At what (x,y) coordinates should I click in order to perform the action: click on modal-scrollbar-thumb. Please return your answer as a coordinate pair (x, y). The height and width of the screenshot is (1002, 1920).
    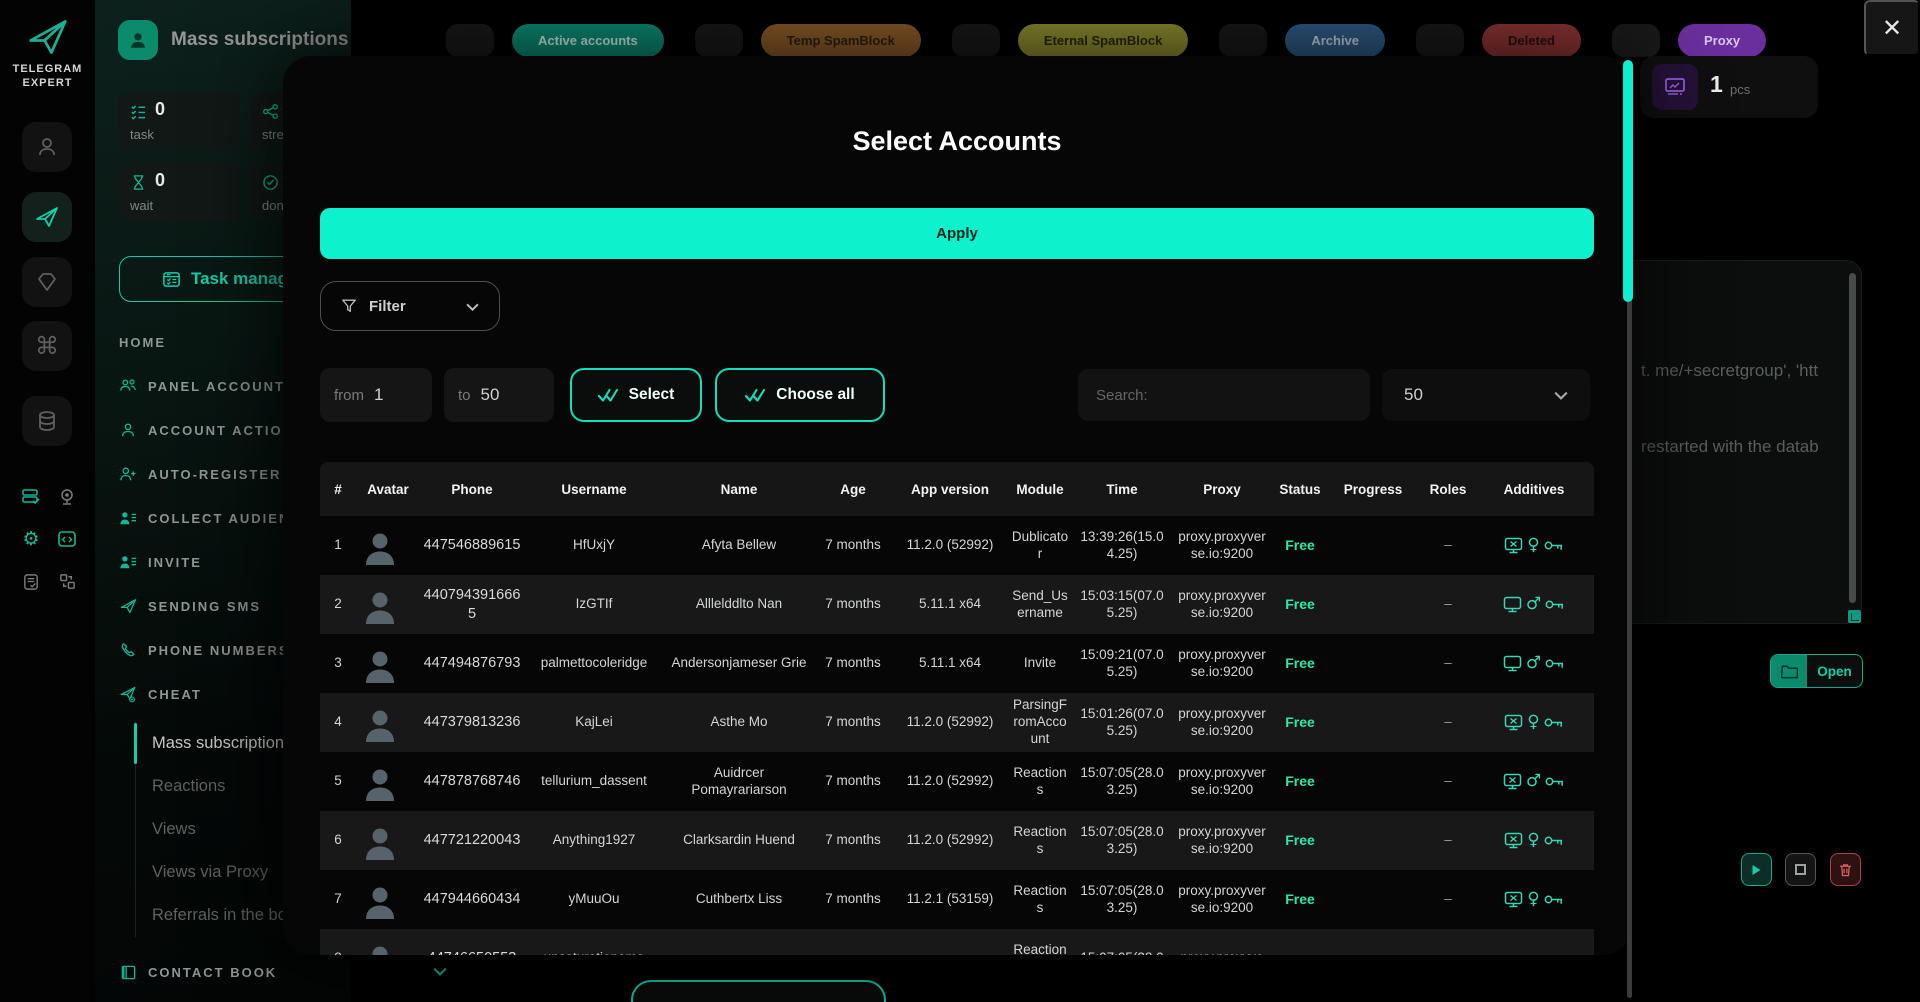
    Looking at the image, I should click on (1628, 181).